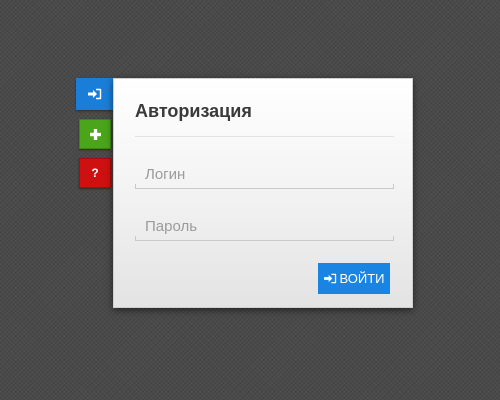 The image size is (500, 400). I want to click on password-input-left-tick, so click(135, 238).